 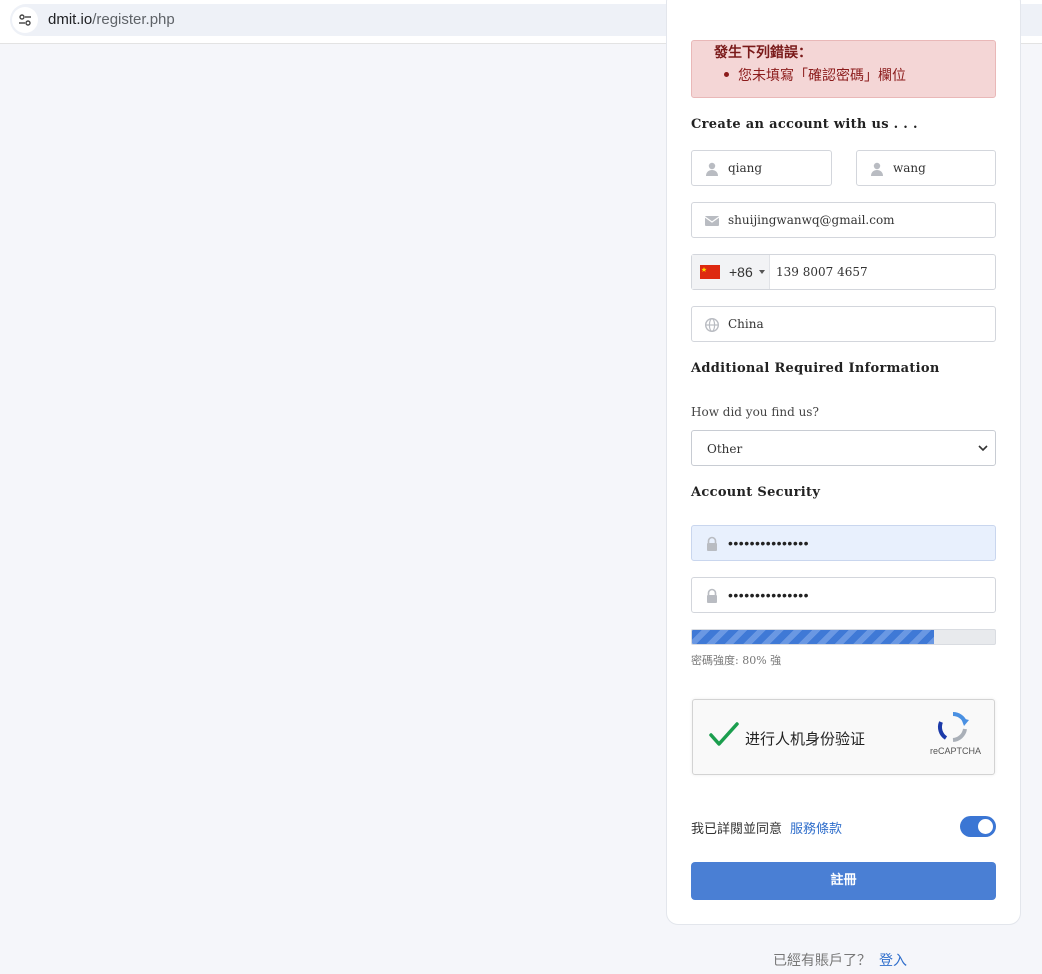 I want to click on first-name-value: qiang, so click(x=745, y=168).